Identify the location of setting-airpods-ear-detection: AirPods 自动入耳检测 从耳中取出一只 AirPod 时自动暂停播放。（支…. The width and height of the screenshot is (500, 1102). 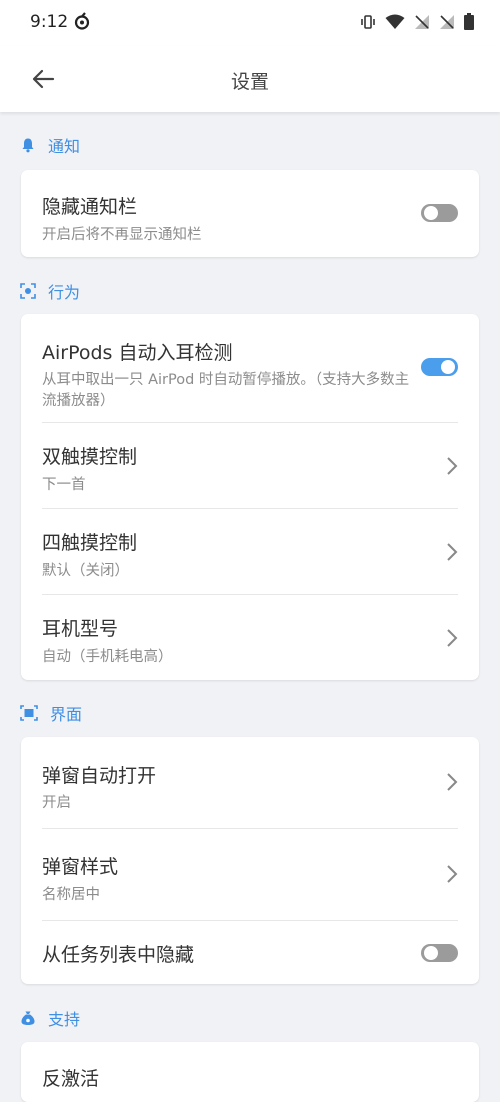
(250, 368).